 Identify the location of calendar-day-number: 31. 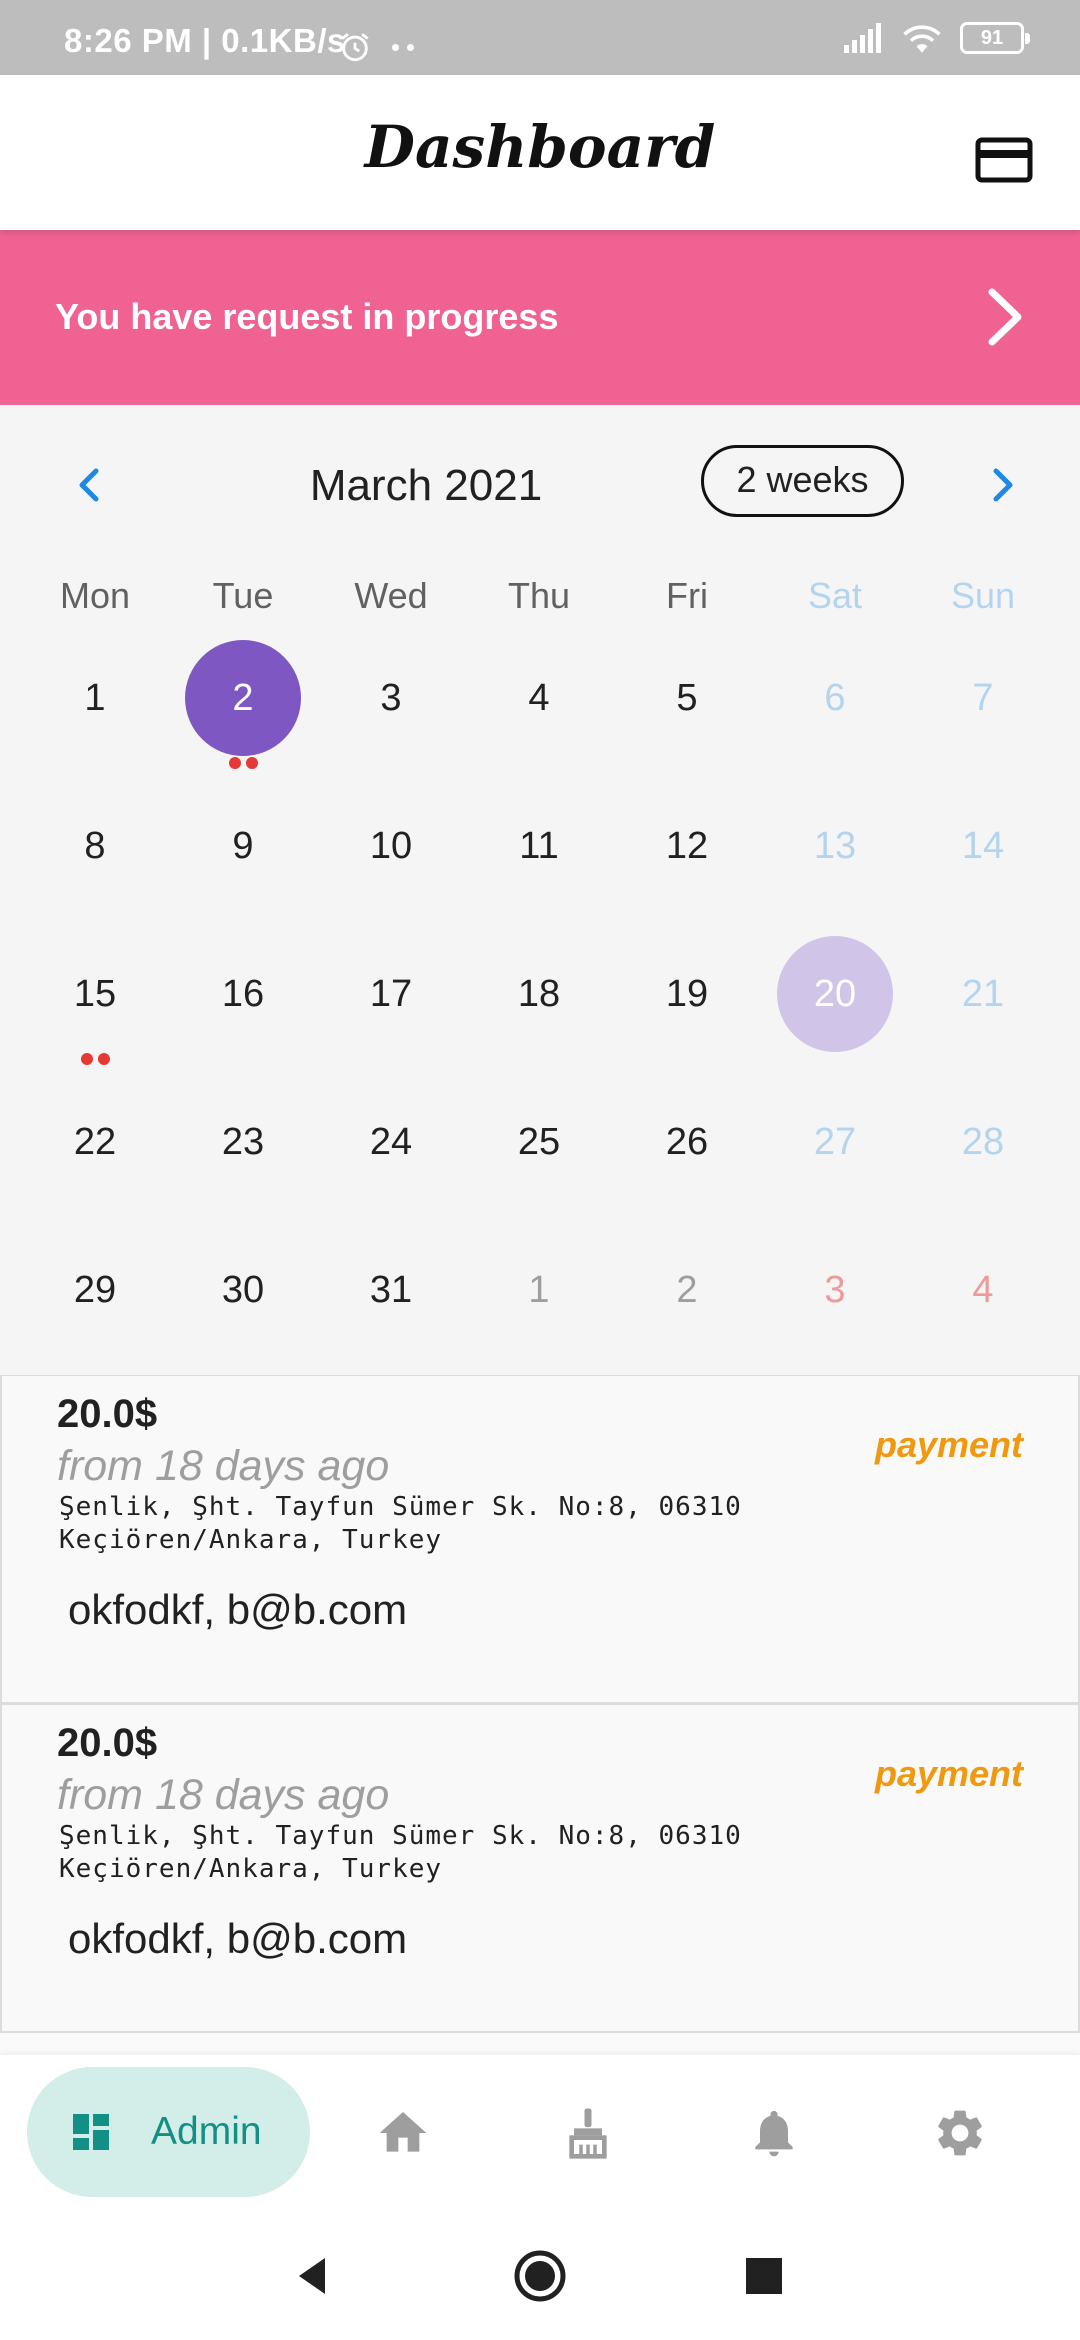
(391, 1289).